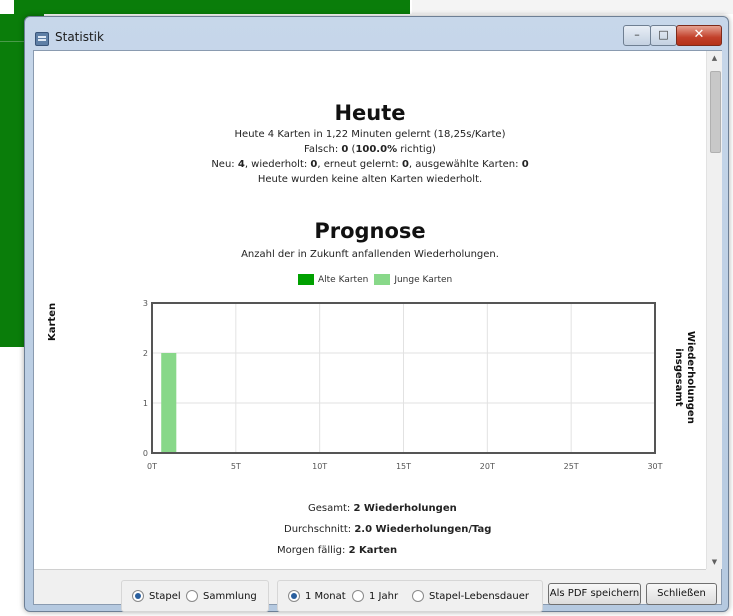 This screenshot has height=616, width=733. Describe the element at coordinates (678, 377) in the screenshot. I see `y-axis-label-right-line2: insgesamt` at that location.